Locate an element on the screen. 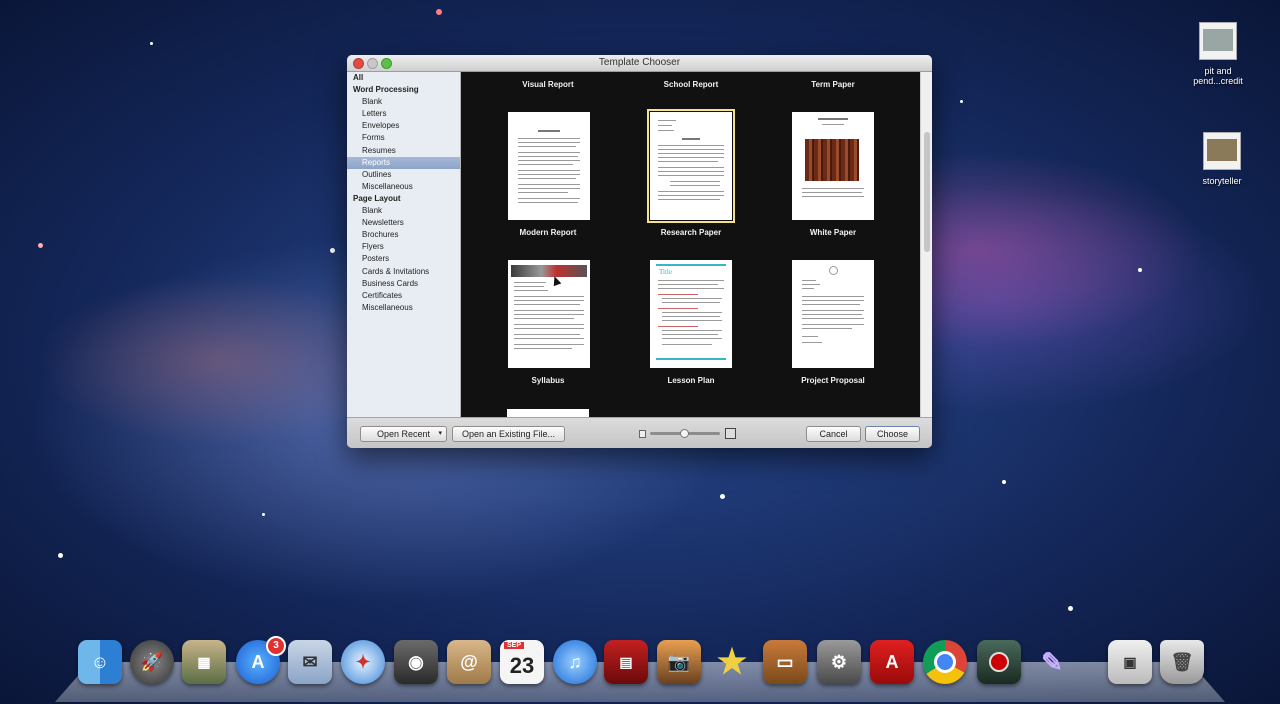 The height and width of the screenshot is (704, 1280). facetime-icon: ◉ is located at coordinates (416, 662).